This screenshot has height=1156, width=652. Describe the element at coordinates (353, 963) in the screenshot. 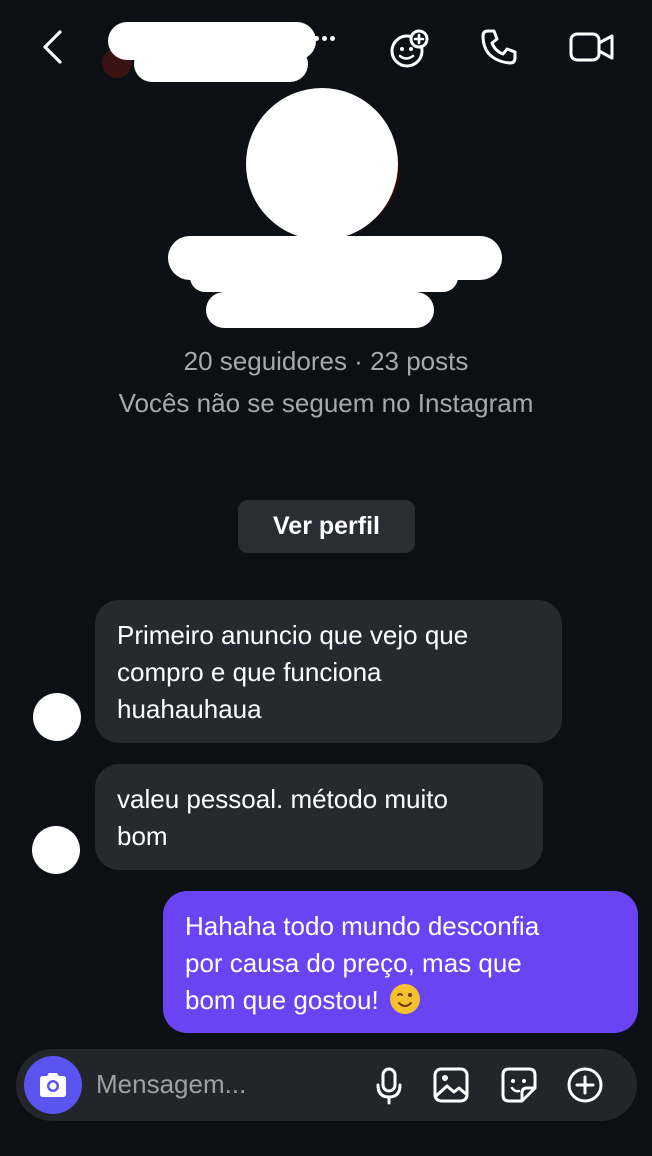

I see `message-line: por causa do preço, mas que` at that location.